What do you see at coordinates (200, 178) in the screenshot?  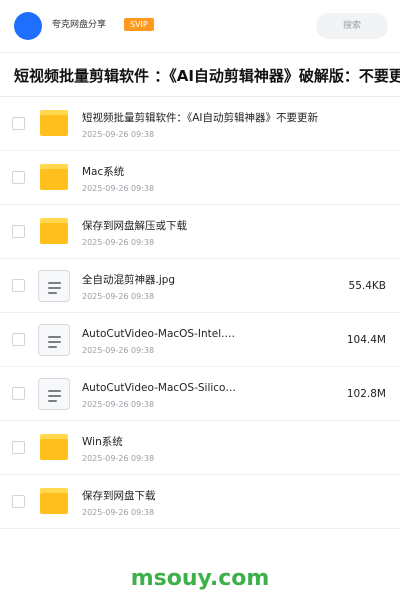 I see `file-row: Mac系统 2025-09-26 09:38` at bounding box center [200, 178].